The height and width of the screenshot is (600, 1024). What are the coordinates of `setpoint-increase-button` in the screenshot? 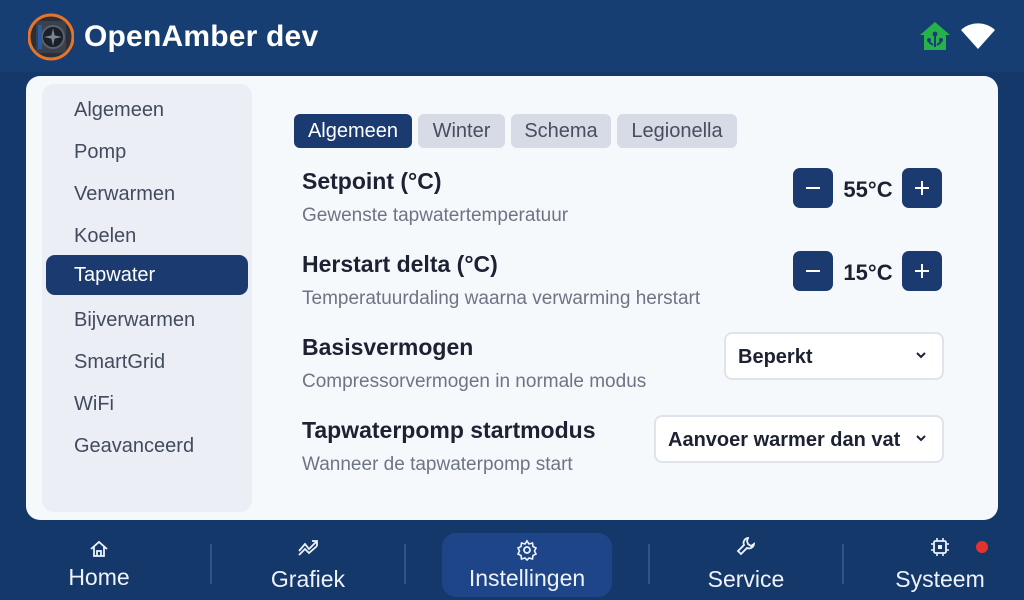 It's located at (922, 188).